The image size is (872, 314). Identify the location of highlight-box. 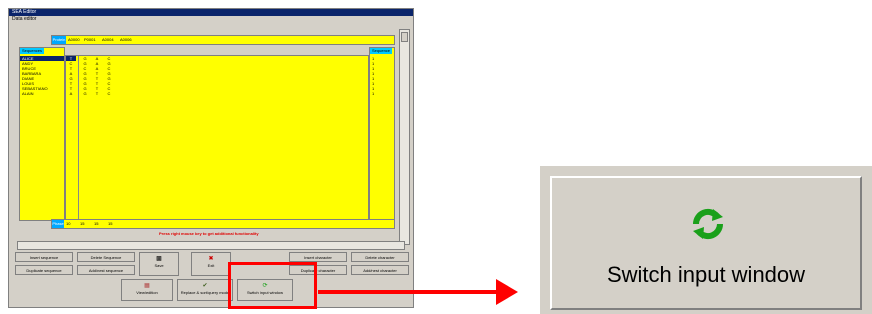
(272, 285).